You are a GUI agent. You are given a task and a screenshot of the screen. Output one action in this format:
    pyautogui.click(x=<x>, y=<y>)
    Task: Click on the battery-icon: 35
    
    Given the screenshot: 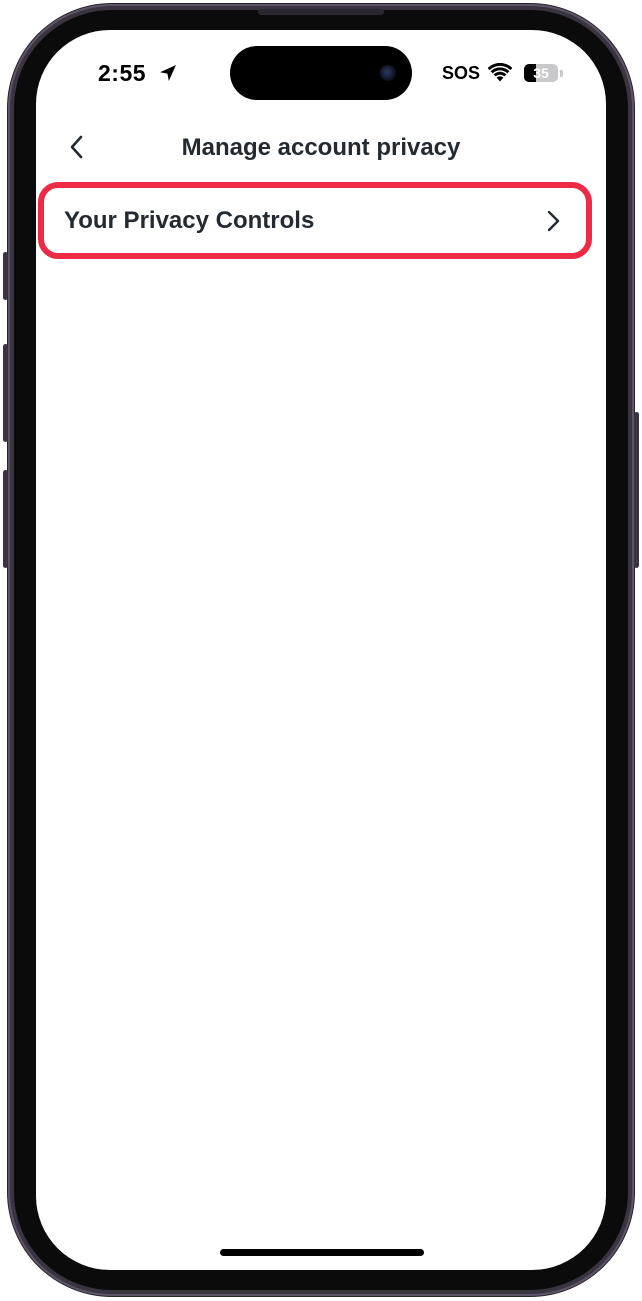 What is the action you would take?
    pyautogui.click(x=541, y=73)
    